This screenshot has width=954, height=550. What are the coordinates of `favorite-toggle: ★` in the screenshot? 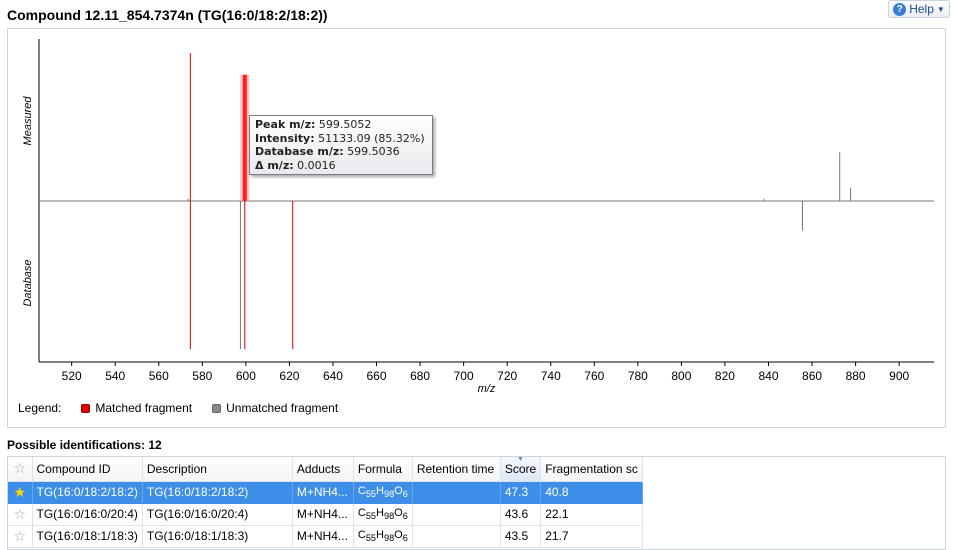 It's located at (20, 492).